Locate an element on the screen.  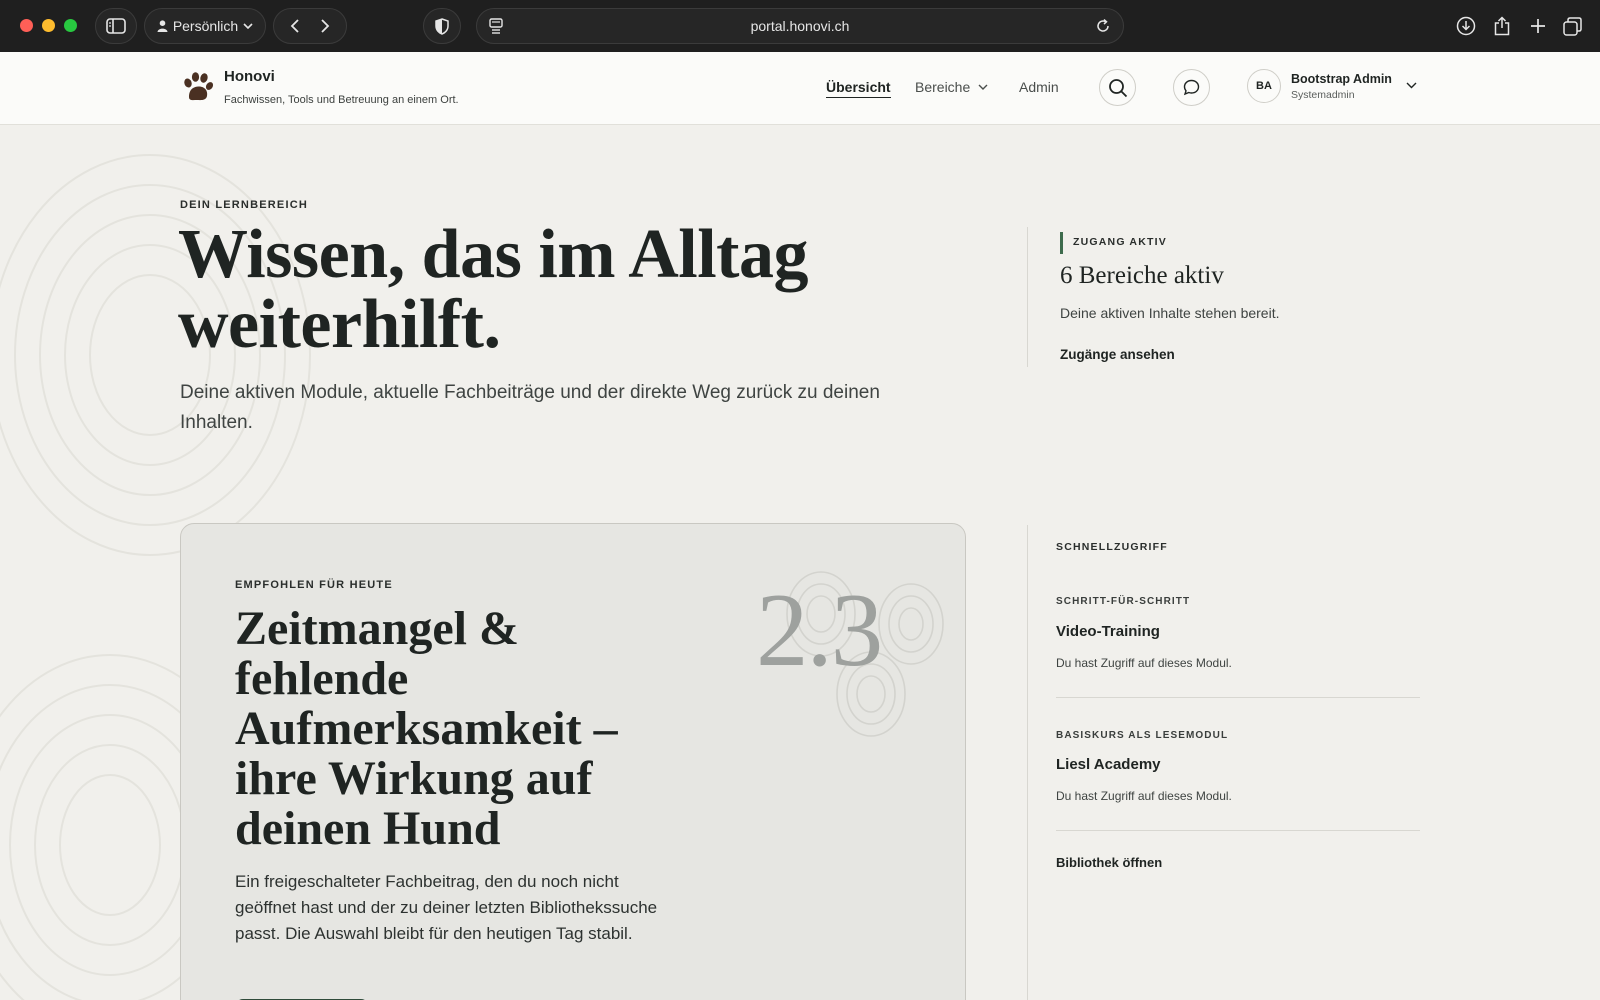
forward-icon is located at coordinates (325, 26).